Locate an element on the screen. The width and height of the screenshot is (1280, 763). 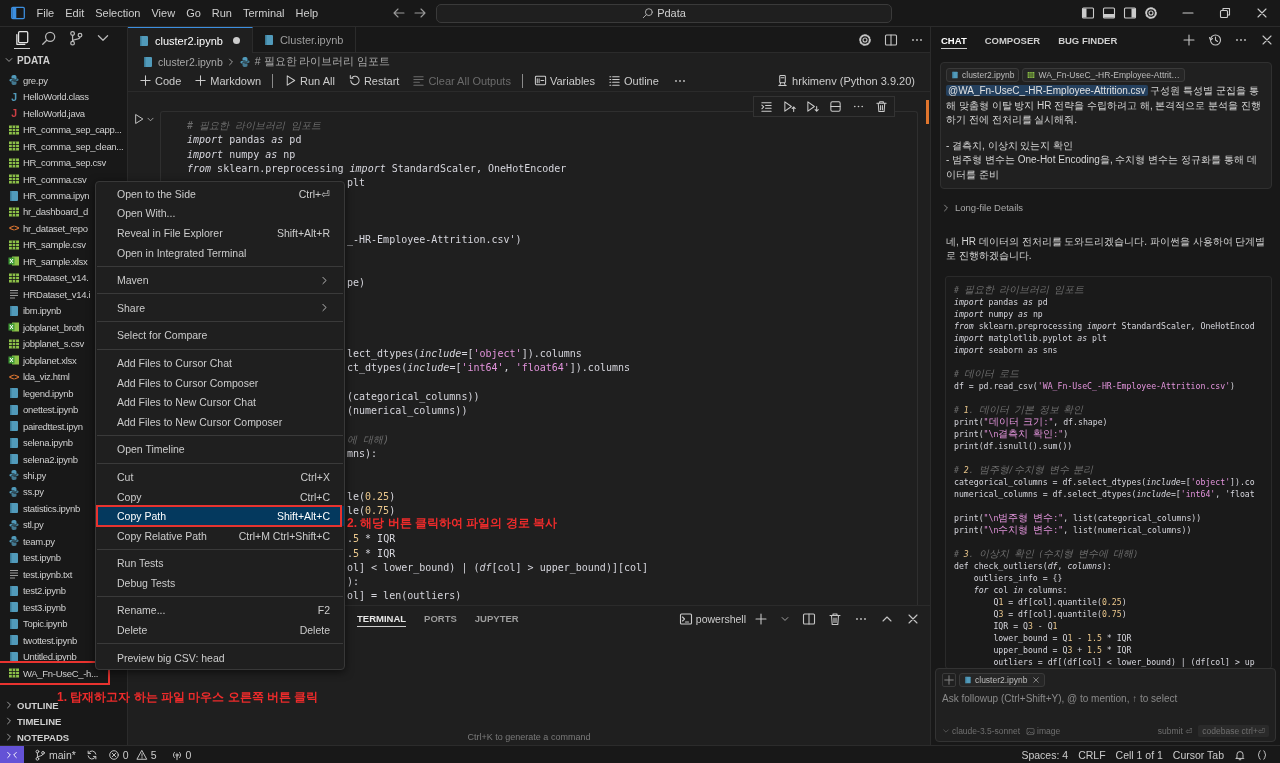
unsaved-dot is located at coordinates (236, 40).